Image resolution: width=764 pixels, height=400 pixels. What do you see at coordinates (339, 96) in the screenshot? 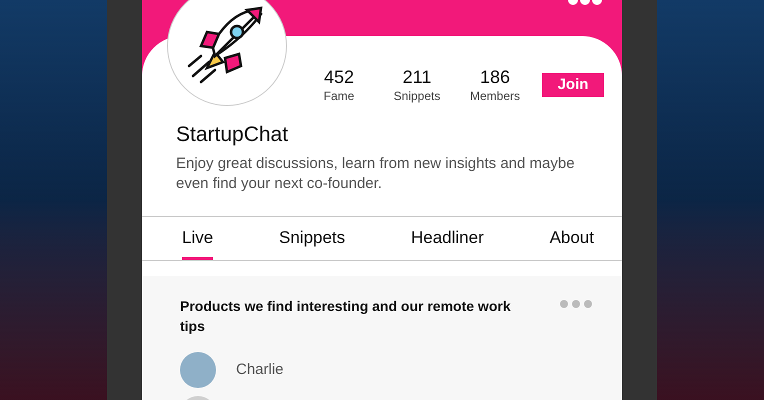
I see `stat-label: Fame` at bounding box center [339, 96].